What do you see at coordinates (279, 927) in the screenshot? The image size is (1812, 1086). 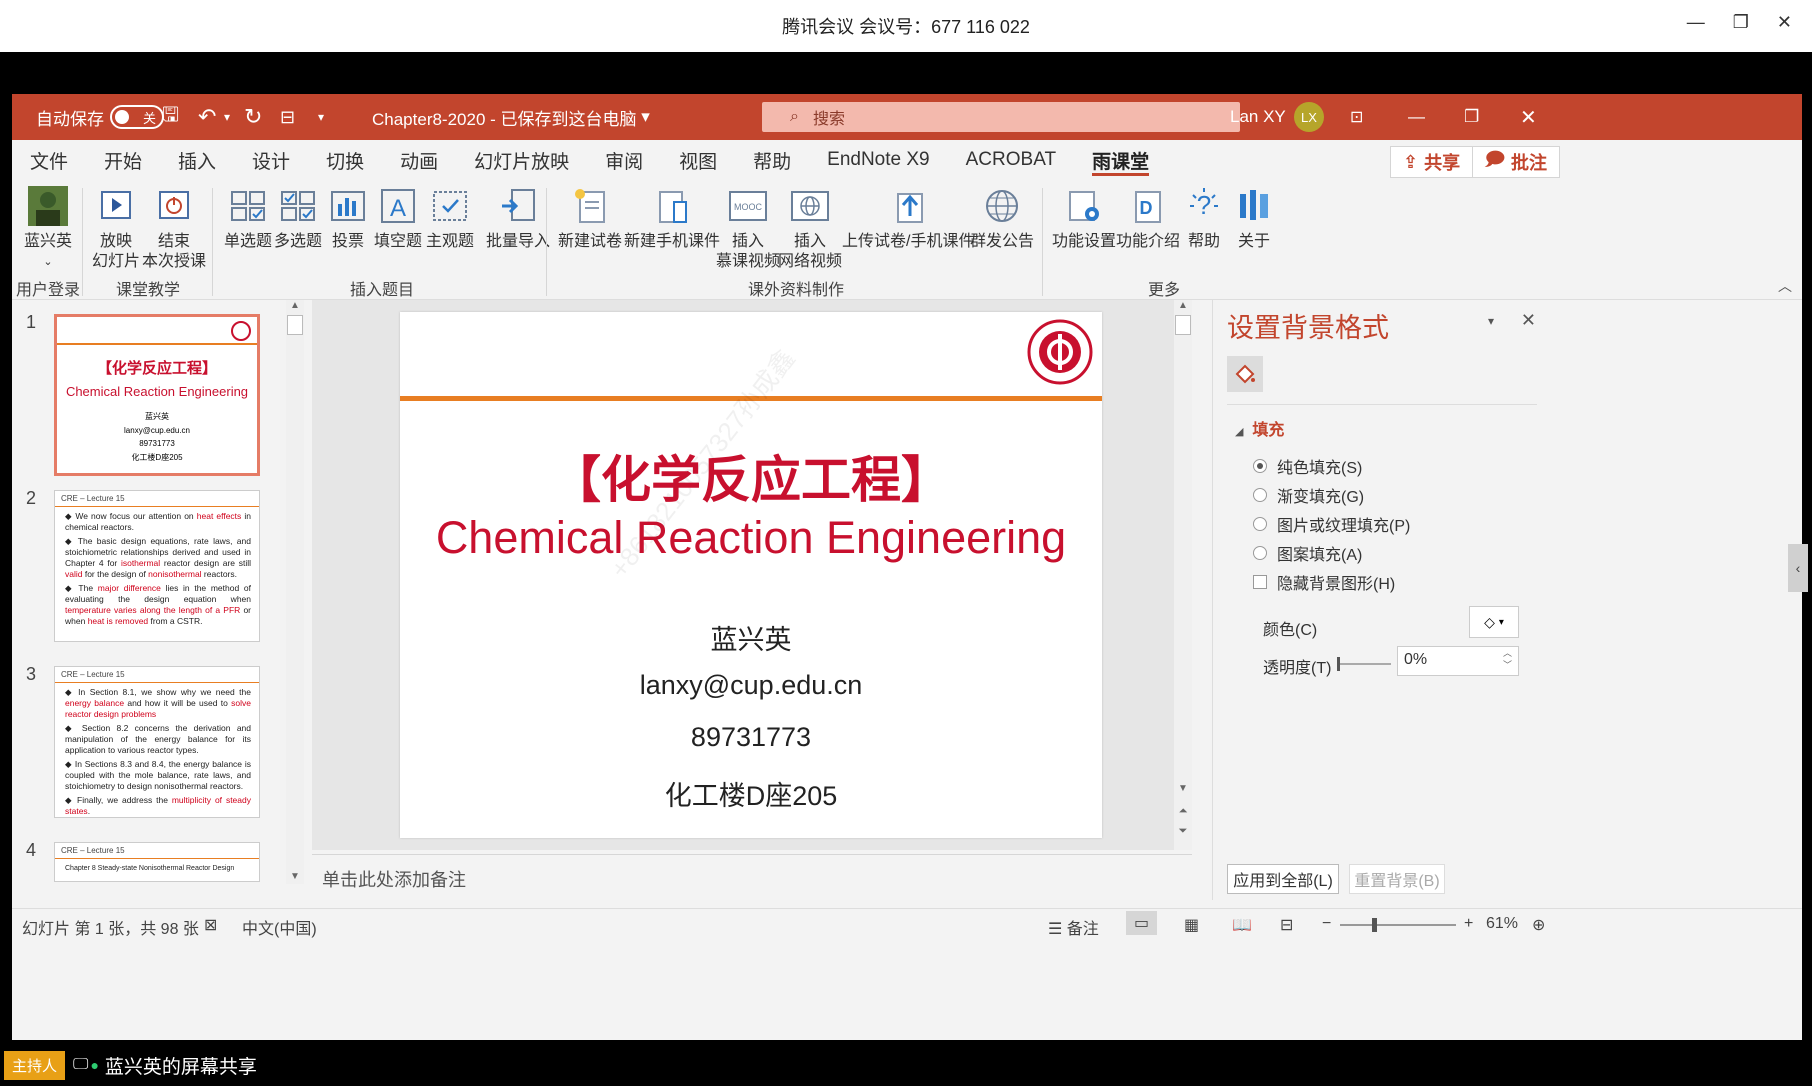 I see `language-indicator: 中文(中国)` at bounding box center [279, 927].